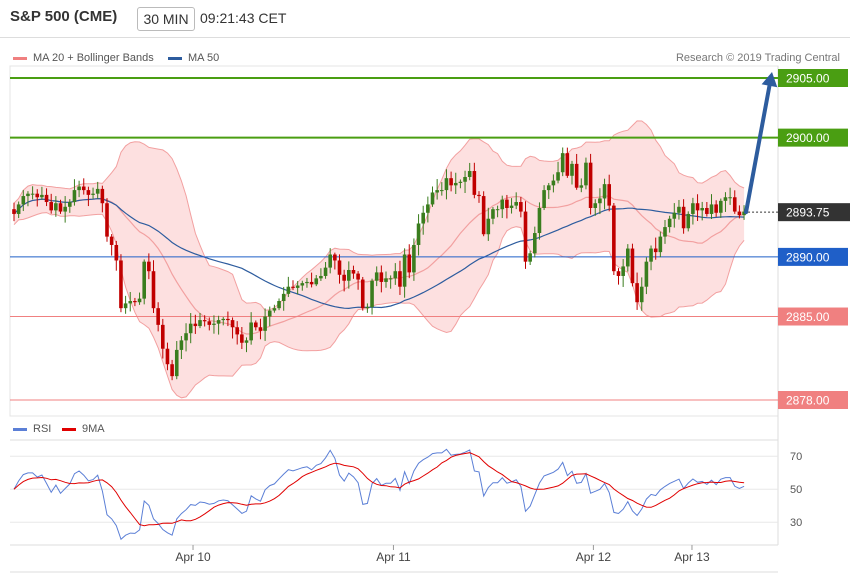 This screenshot has height=576, width=850. Describe the element at coordinates (692, 557) in the screenshot. I see `x-label-3: Apr 13` at that location.